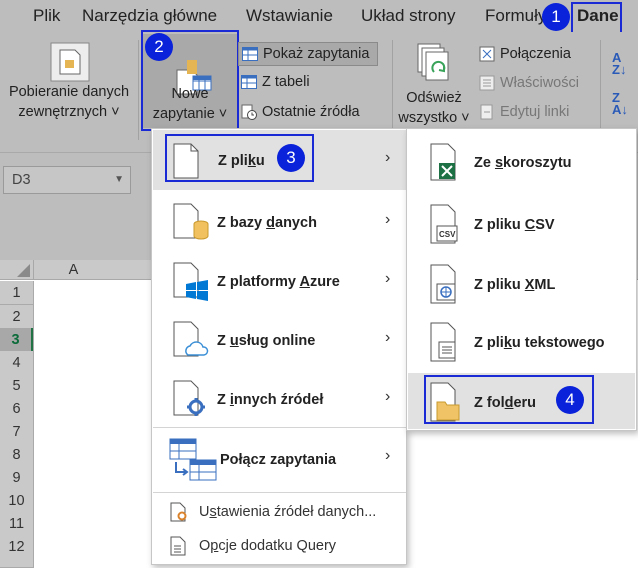  Describe the element at coordinates (286, 82) in the screenshot. I see `from-table-label: Z tabeli` at that location.